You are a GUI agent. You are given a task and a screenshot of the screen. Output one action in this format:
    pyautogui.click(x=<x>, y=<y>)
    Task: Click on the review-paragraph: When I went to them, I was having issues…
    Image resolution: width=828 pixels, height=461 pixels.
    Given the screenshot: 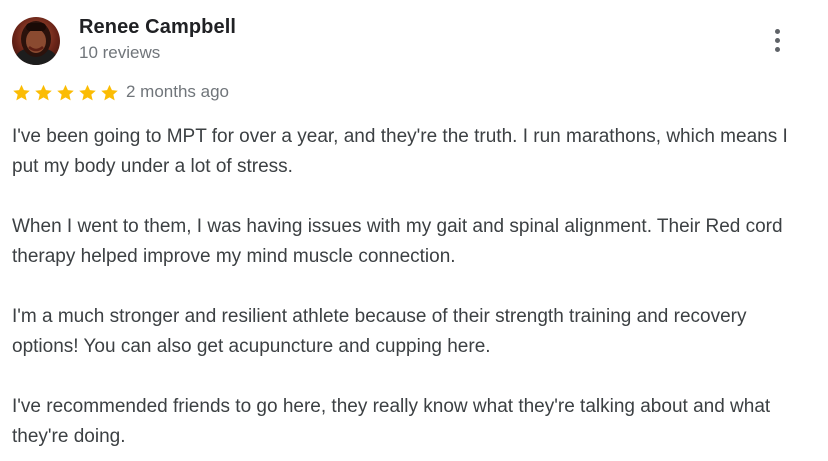 What is the action you would take?
    pyautogui.click(x=397, y=241)
    